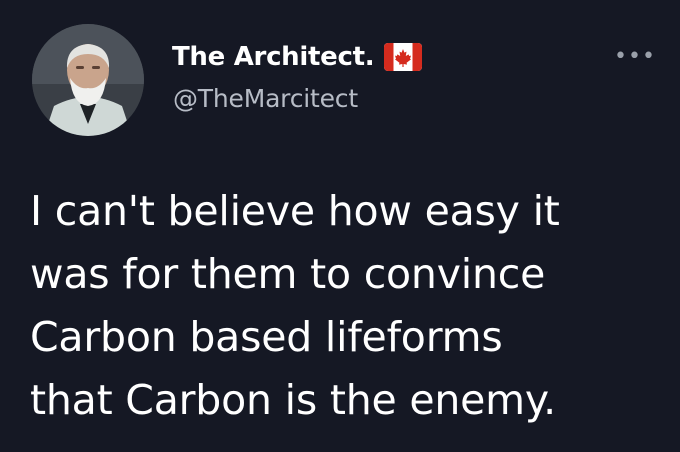 The image size is (680, 452). I want to click on author-row: The Architect., so click(297, 57).